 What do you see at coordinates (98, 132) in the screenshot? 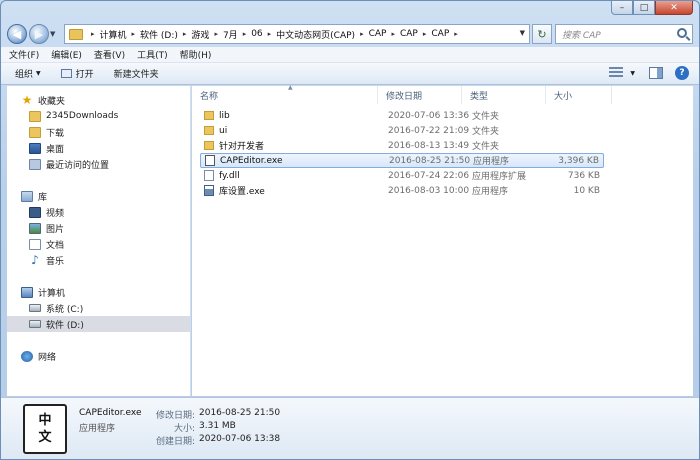
I see `sidebar-item: 下载` at bounding box center [98, 132].